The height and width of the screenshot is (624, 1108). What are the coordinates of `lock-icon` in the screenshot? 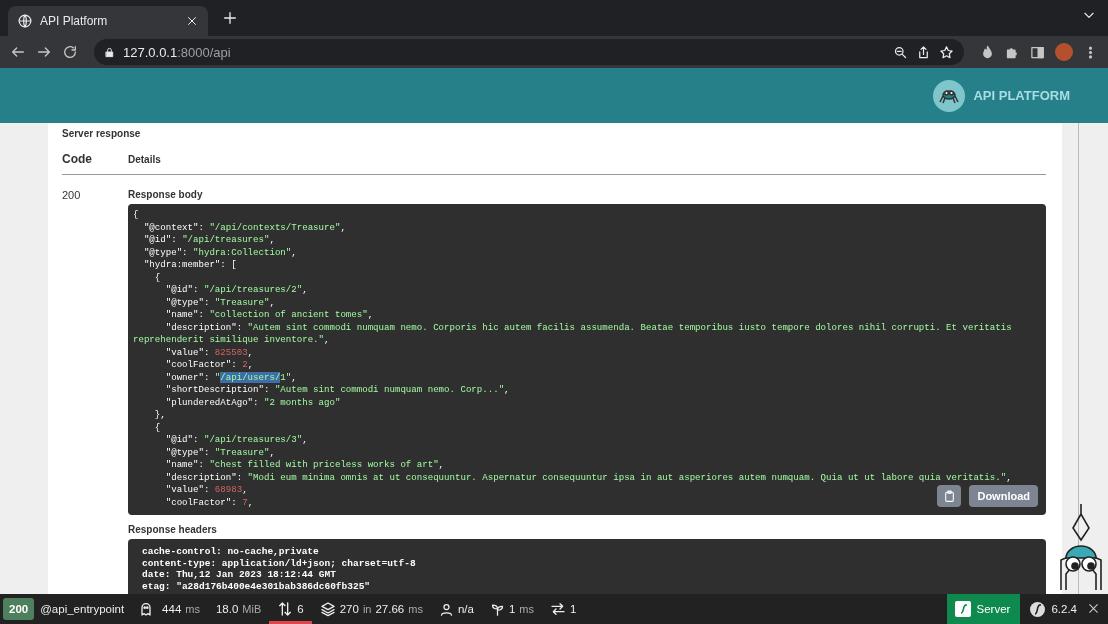 It's located at (109, 52).